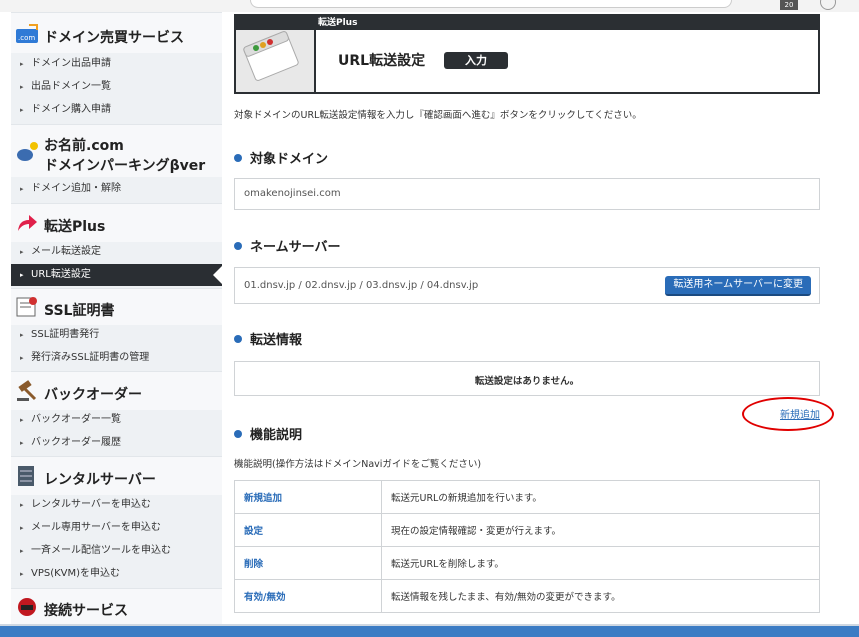 This screenshot has width=859, height=637. I want to click on change-nameserver-button: 転送用ネームサーバーに変更, so click(738, 286).